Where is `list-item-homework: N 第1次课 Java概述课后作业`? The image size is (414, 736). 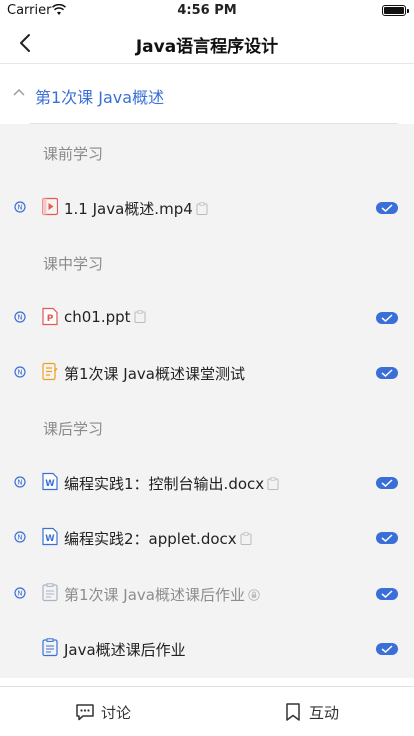
list-item-homework: N 第1次课 Java概述课后作业 is located at coordinates (207, 594).